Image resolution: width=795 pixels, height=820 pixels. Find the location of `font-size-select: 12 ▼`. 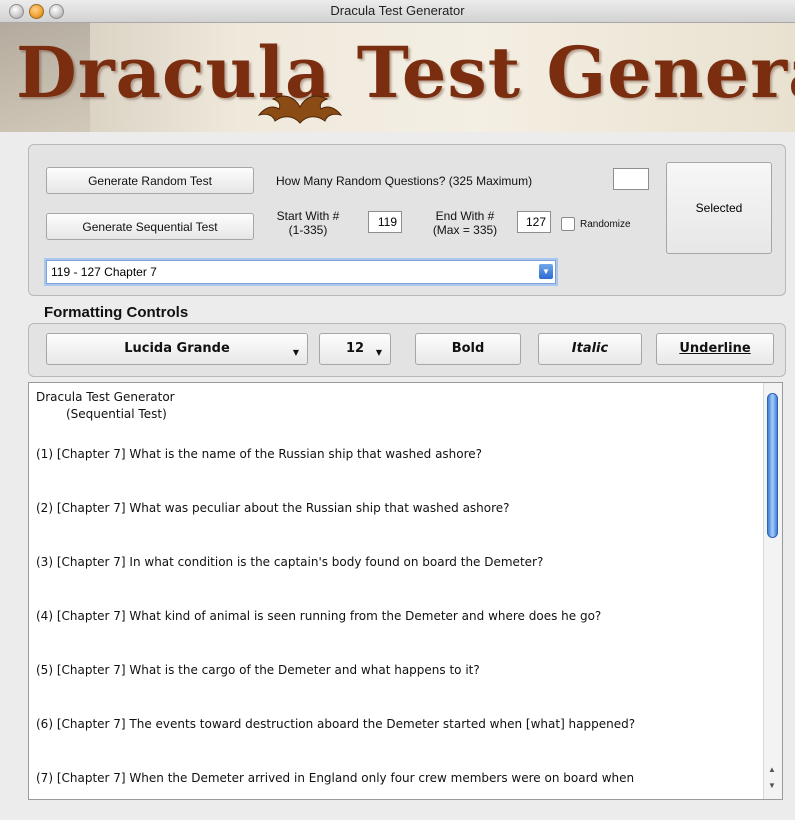

font-size-select: 12 ▼ is located at coordinates (355, 349).